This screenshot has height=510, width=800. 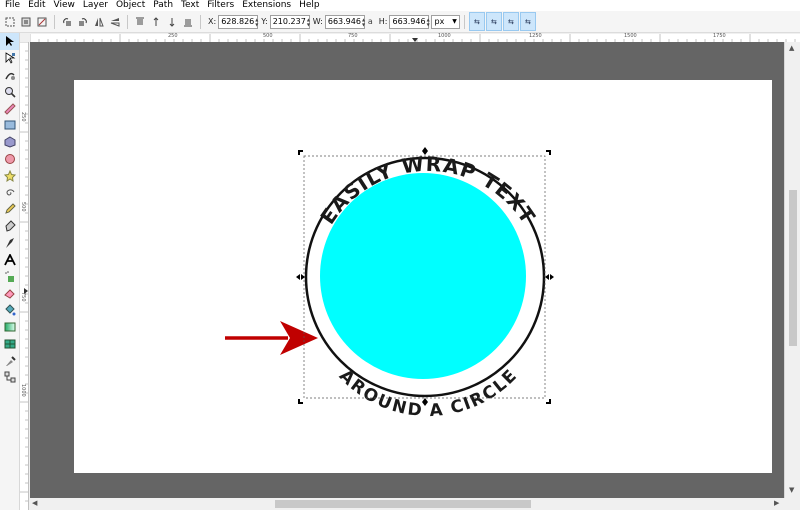 What do you see at coordinates (776, 503) in the screenshot?
I see `scroll-right-icon: ▶` at bounding box center [776, 503].